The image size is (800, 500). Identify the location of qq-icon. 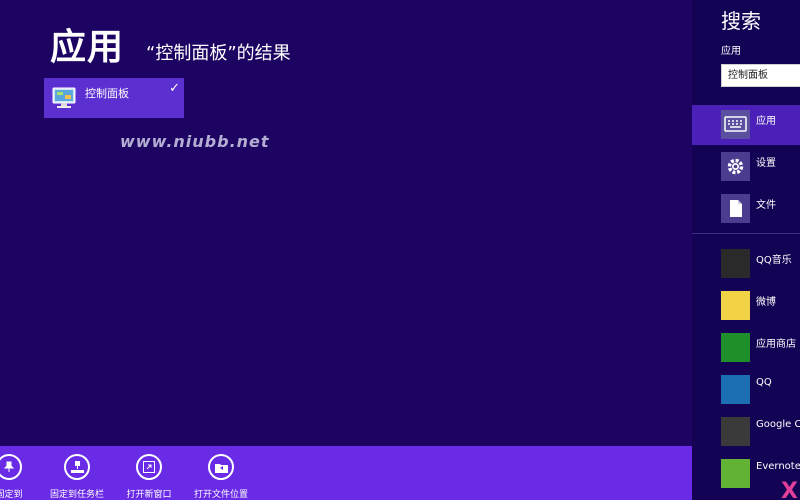
(735, 389).